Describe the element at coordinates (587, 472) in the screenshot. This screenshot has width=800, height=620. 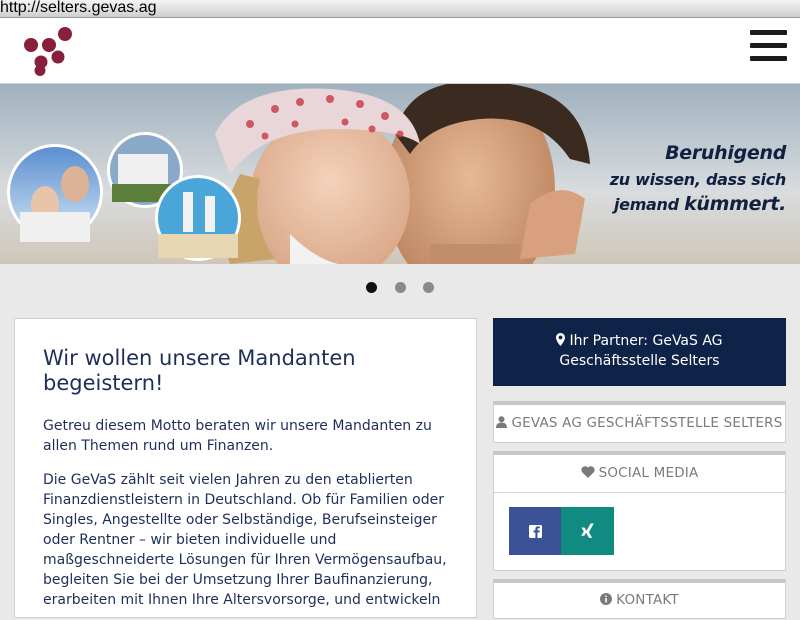
I see `heart-icon` at that location.